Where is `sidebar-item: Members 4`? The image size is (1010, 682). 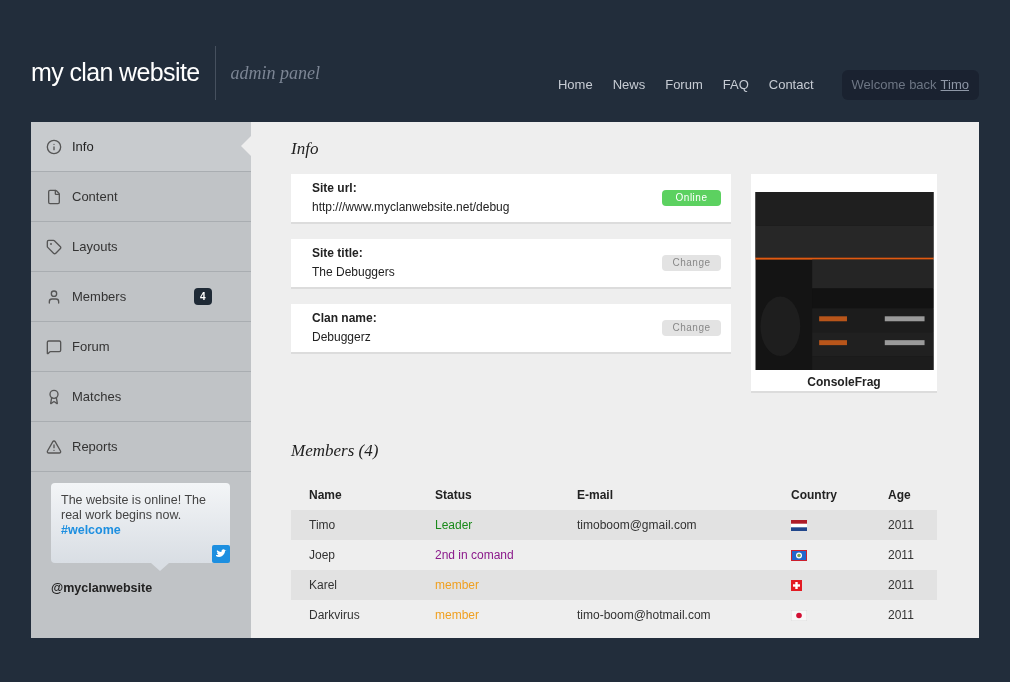 sidebar-item: Members 4 is located at coordinates (141, 297).